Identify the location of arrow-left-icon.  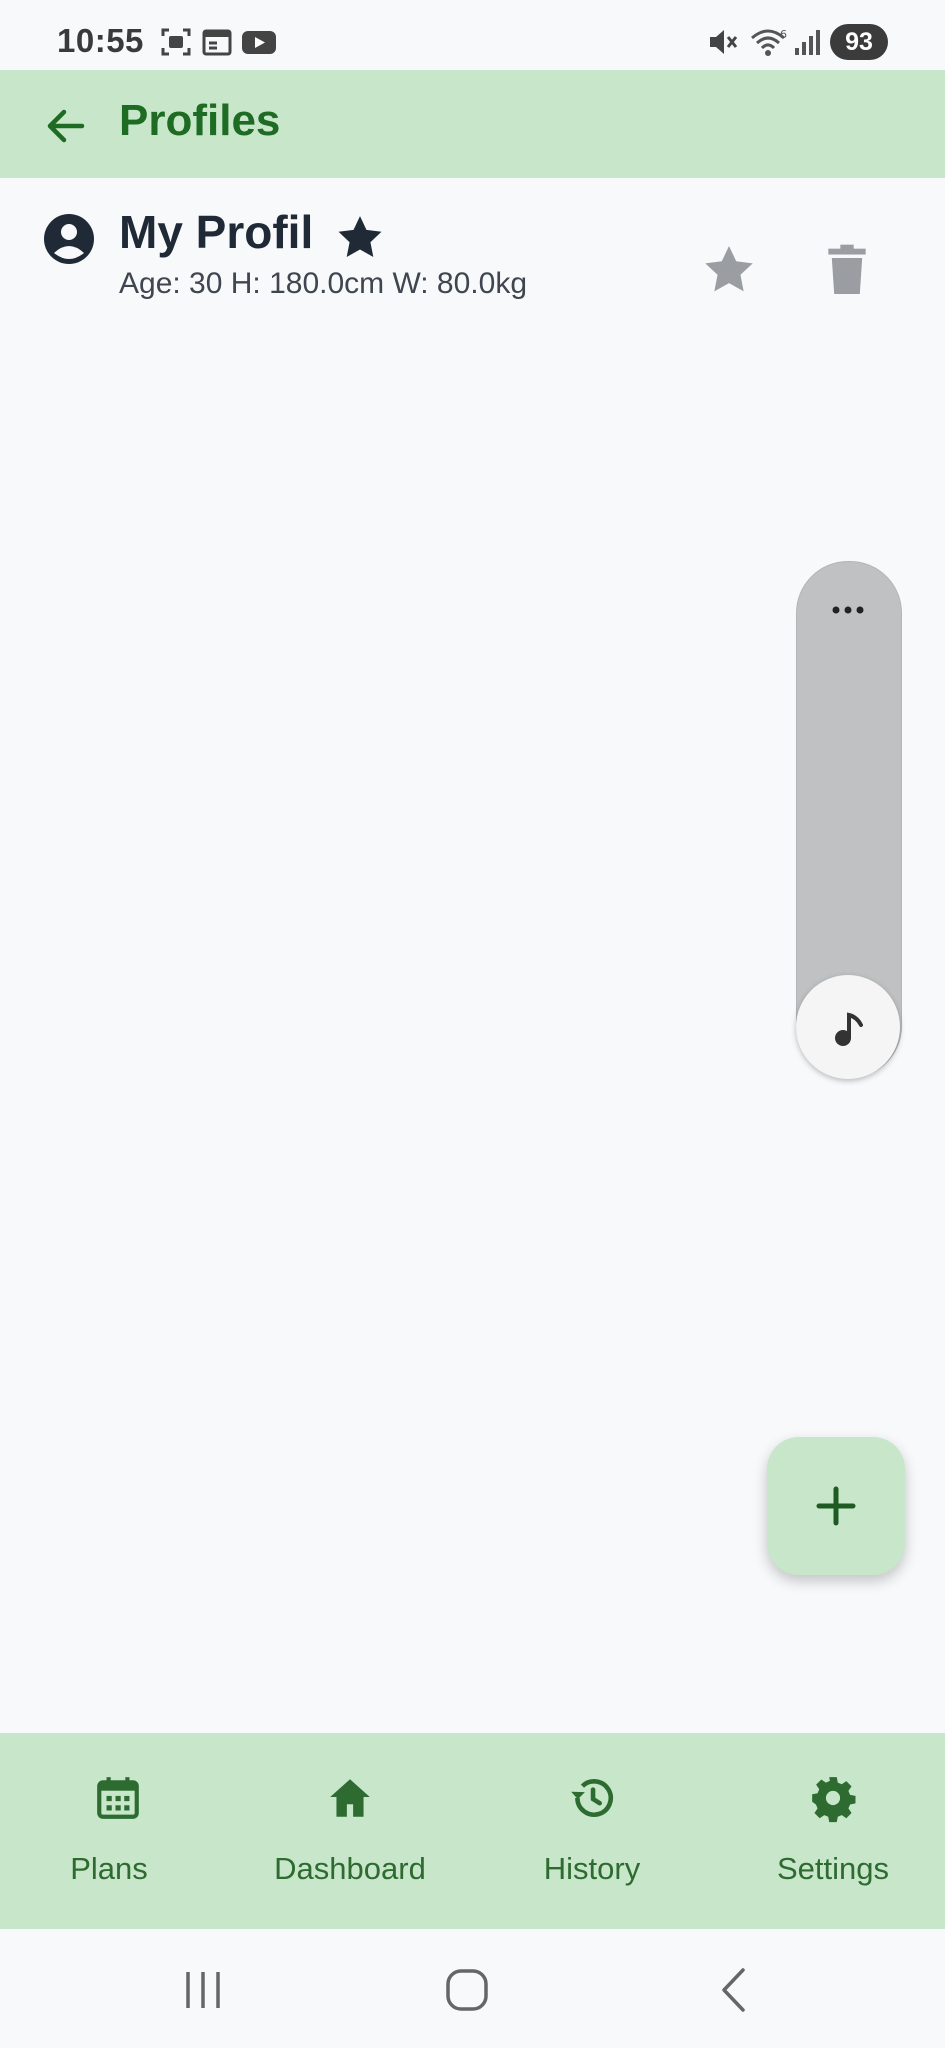
(66, 126).